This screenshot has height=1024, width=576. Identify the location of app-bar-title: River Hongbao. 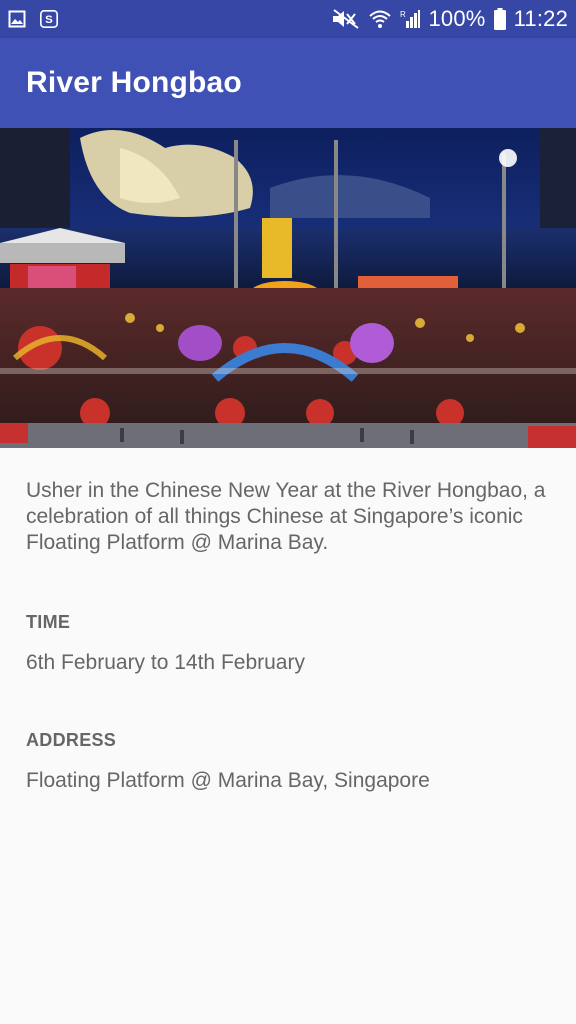
(134, 82).